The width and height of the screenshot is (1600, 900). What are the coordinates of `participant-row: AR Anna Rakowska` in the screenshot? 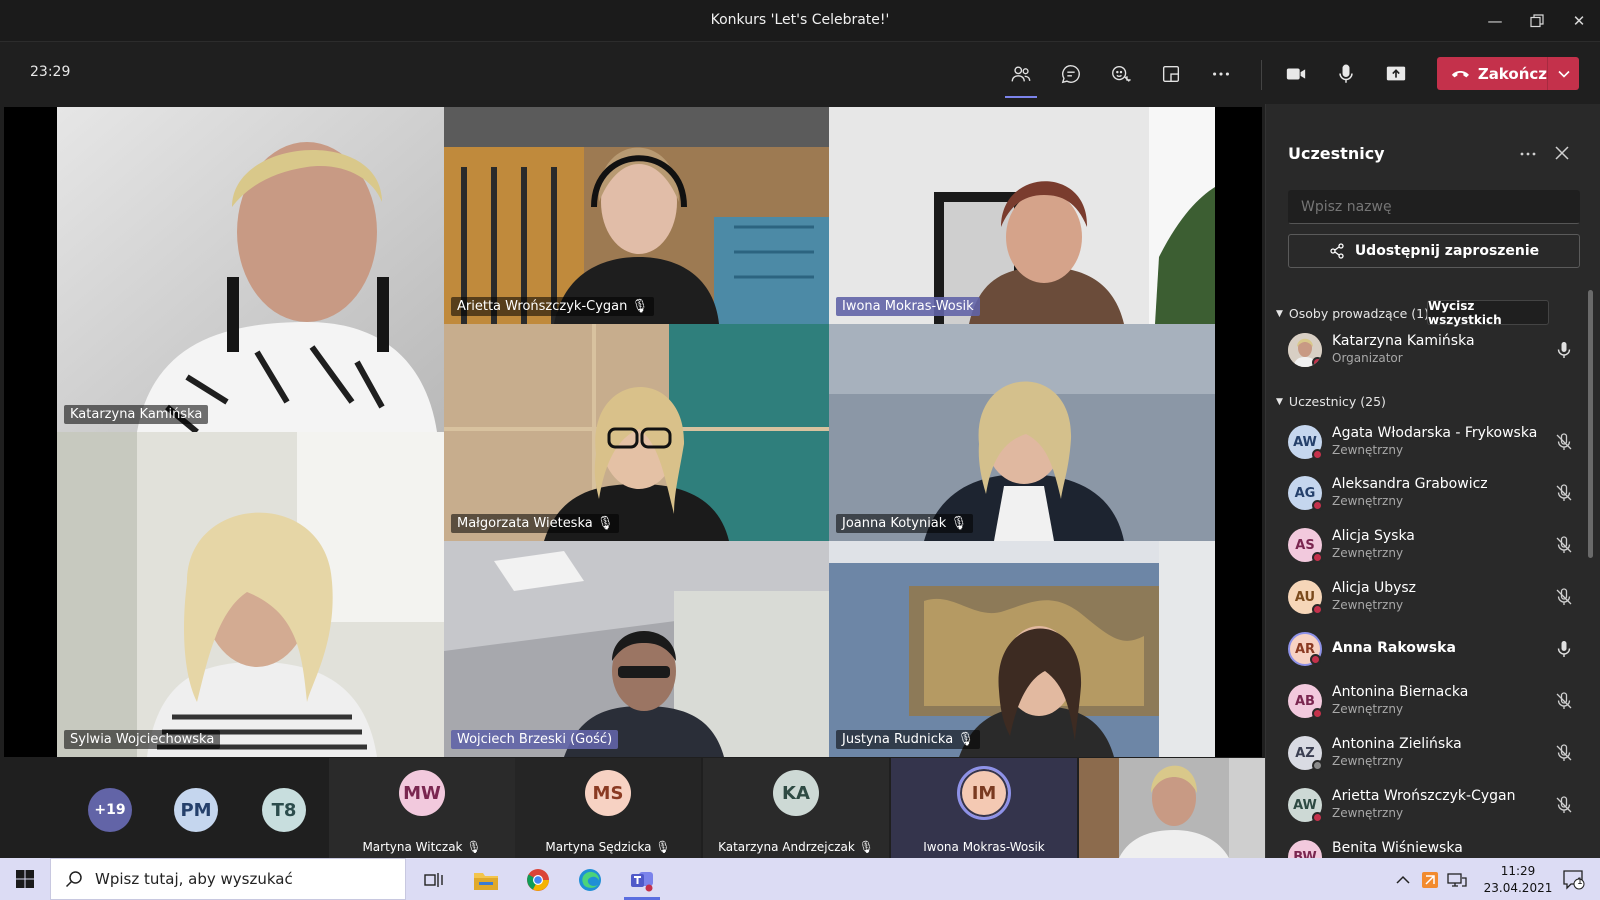 It's located at (1426, 649).